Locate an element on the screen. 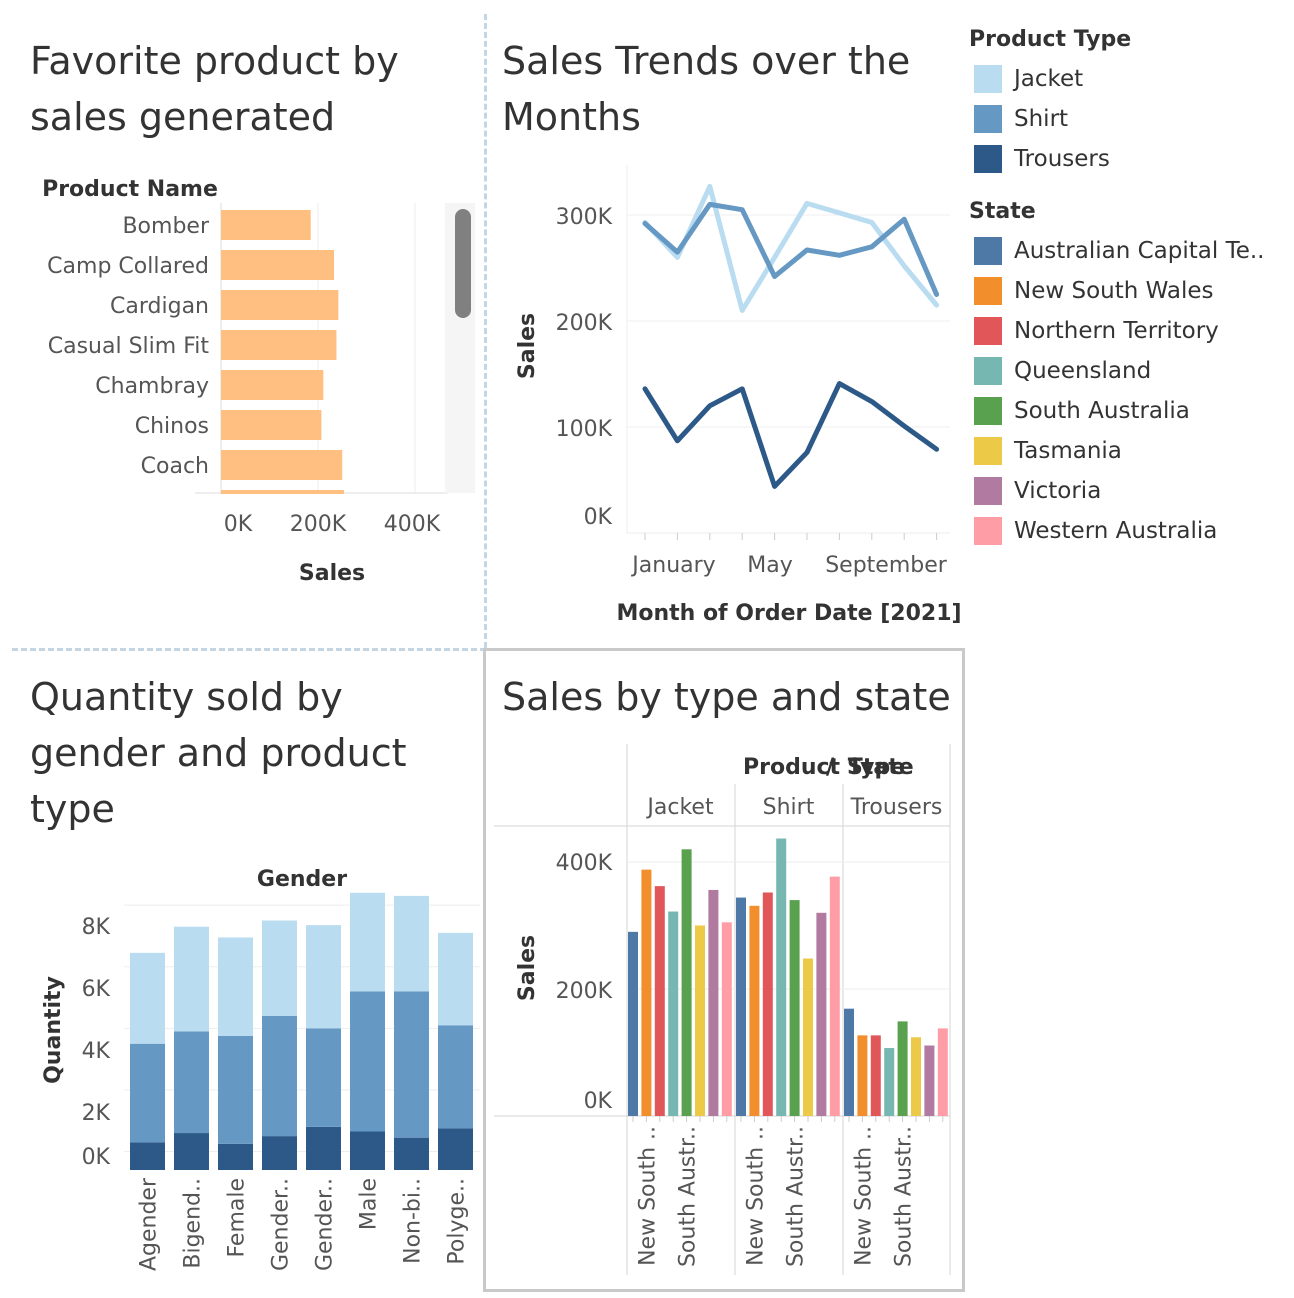  group-label: Trousers is located at coordinates (896, 807).